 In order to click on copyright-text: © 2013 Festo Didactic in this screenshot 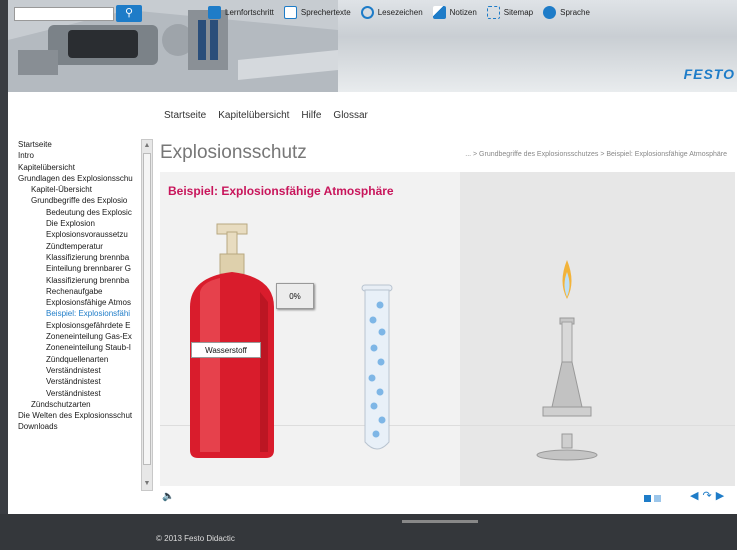, I will do `click(195, 538)`.